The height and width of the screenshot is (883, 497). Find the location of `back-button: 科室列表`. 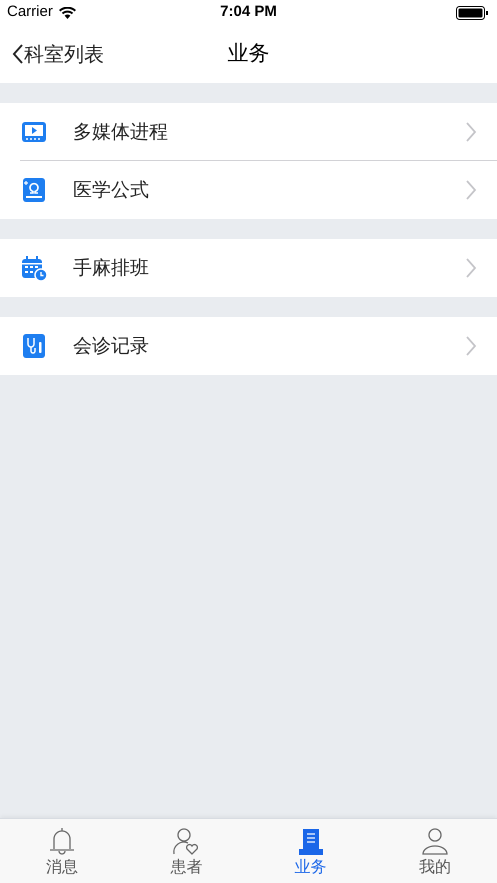

back-button: 科室列表 is located at coordinates (52, 54).